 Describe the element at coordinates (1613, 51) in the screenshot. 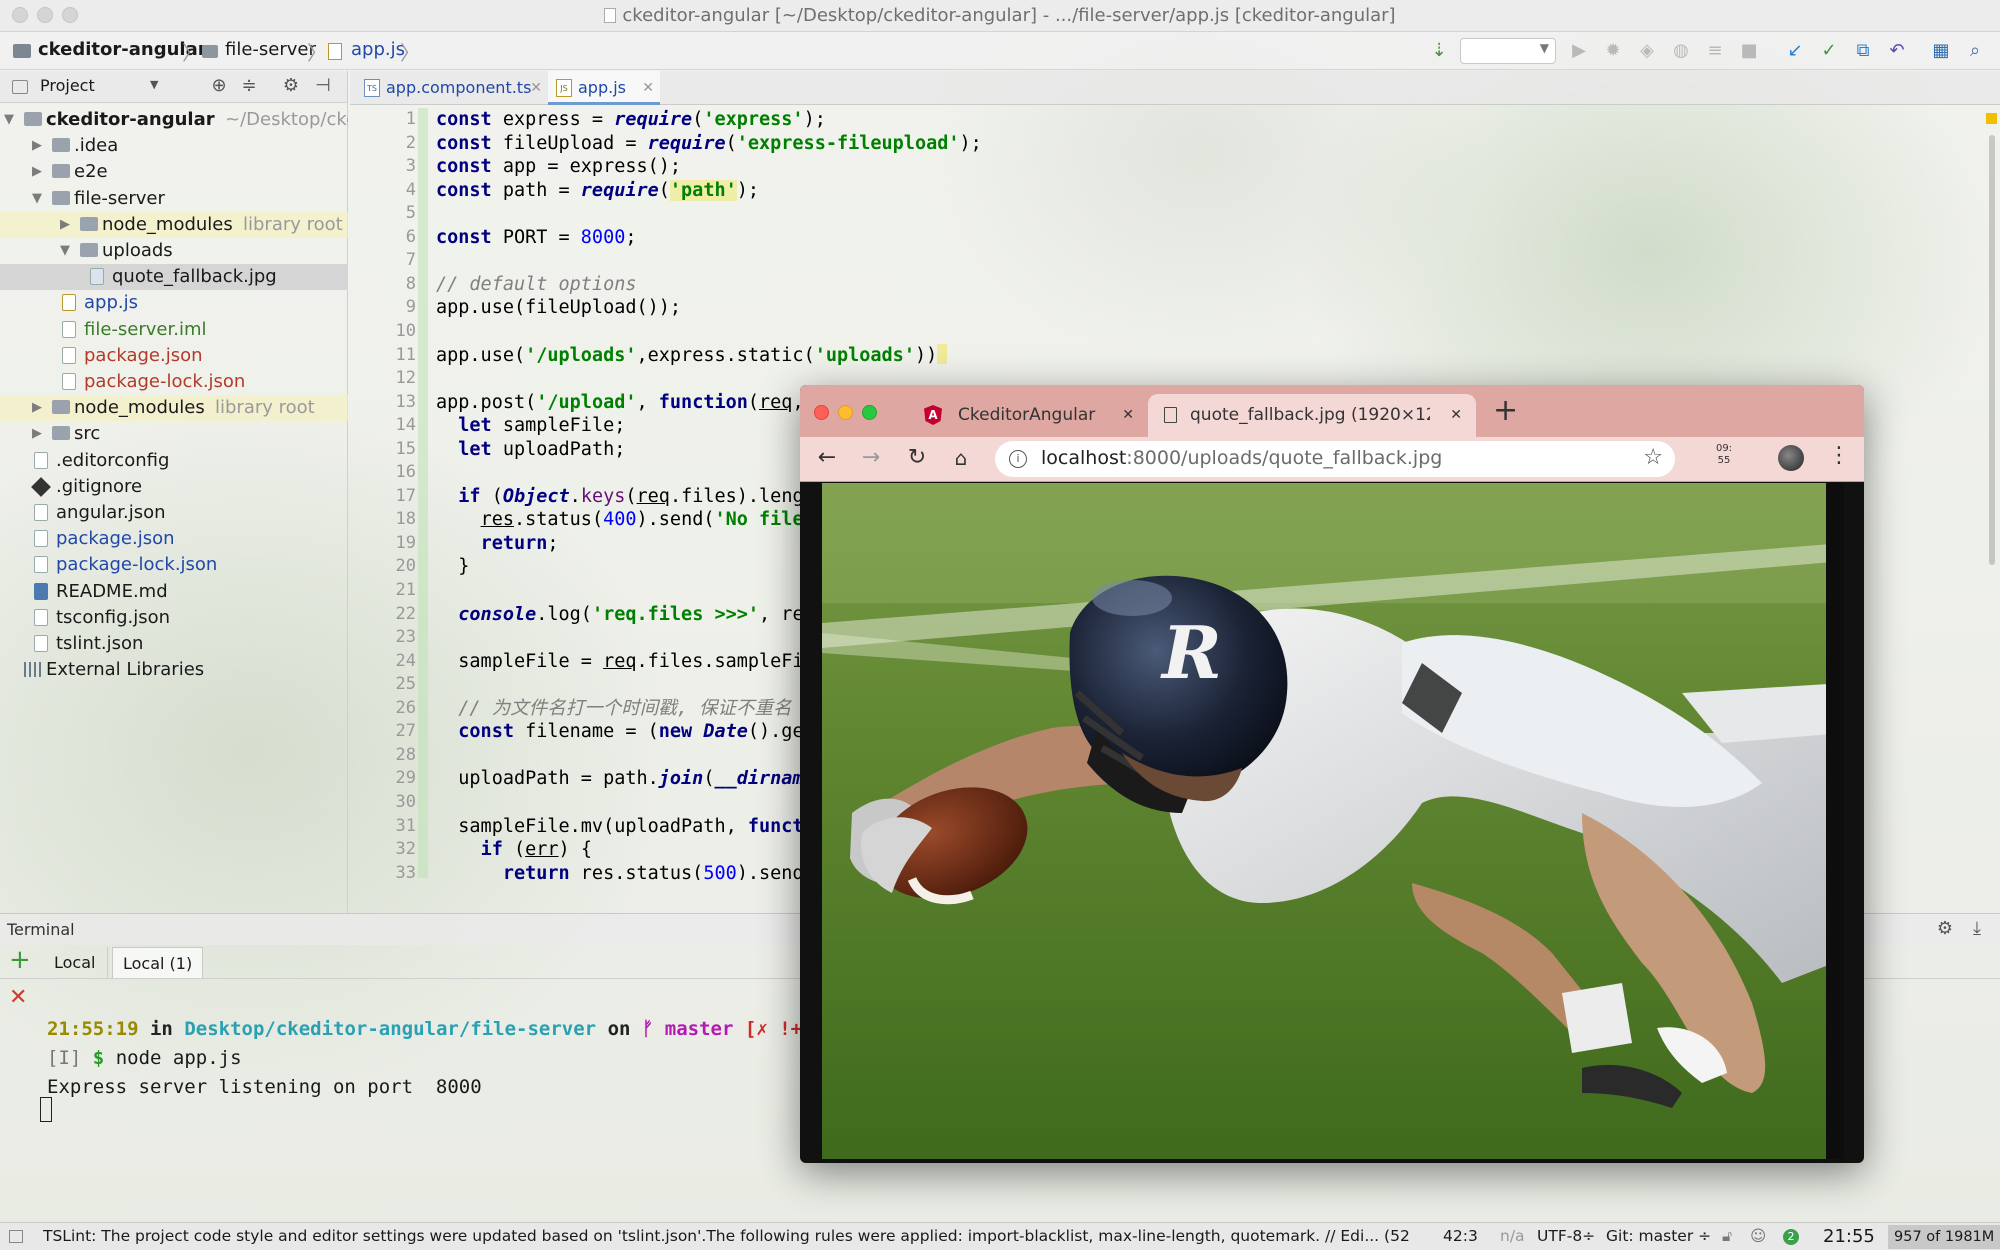

I see `debug-icon: ✹` at that location.